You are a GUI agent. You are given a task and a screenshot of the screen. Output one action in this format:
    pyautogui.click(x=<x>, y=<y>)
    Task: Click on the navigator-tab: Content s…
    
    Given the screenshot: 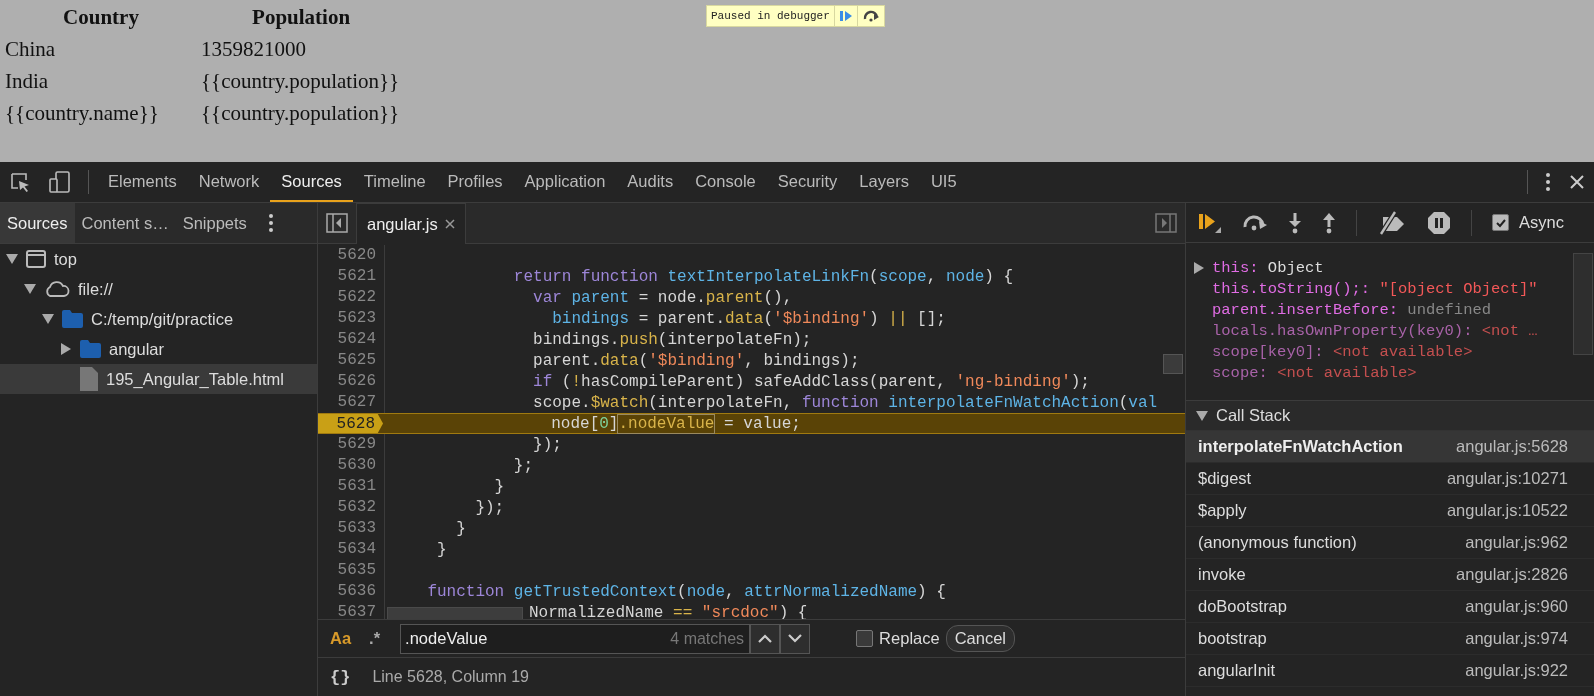 What is the action you would take?
    pyautogui.click(x=125, y=223)
    